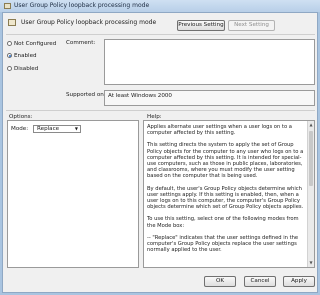  I want to click on scroll-up-icon: ▲, so click(311, 125).